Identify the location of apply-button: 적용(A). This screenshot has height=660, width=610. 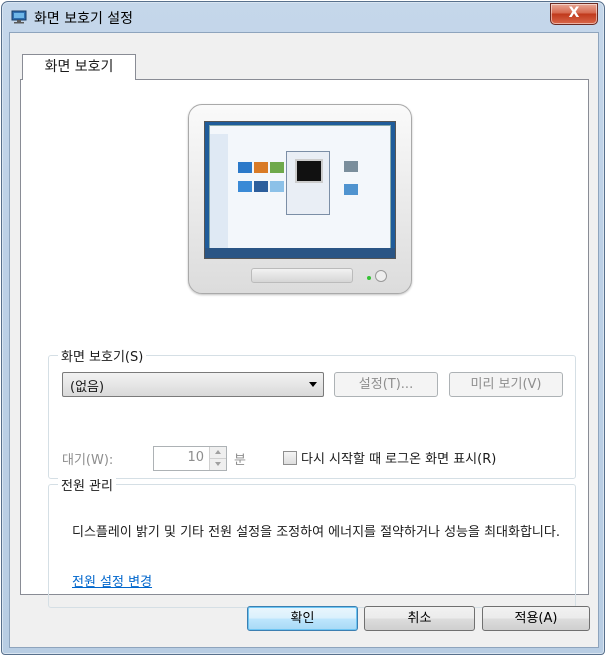
(536, 618).